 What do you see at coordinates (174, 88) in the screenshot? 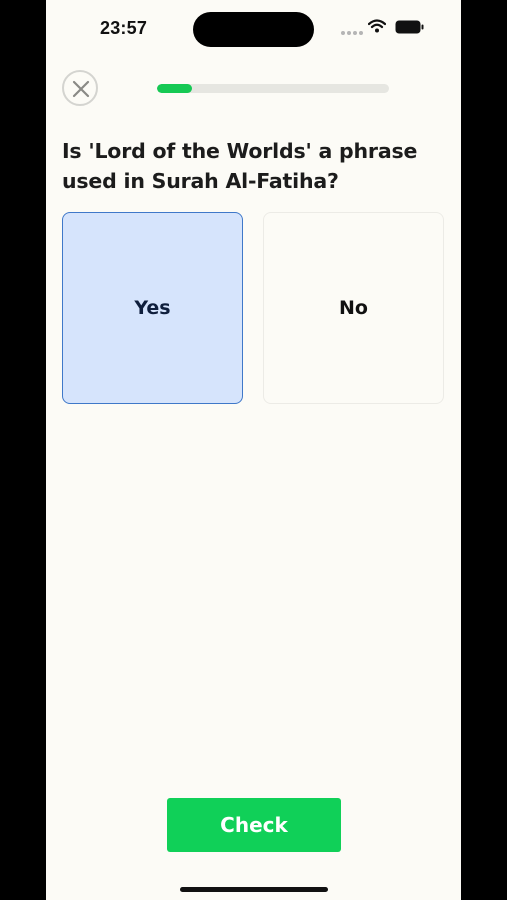
I see `lesson-progress-fill` at bounding box center [174, 88].